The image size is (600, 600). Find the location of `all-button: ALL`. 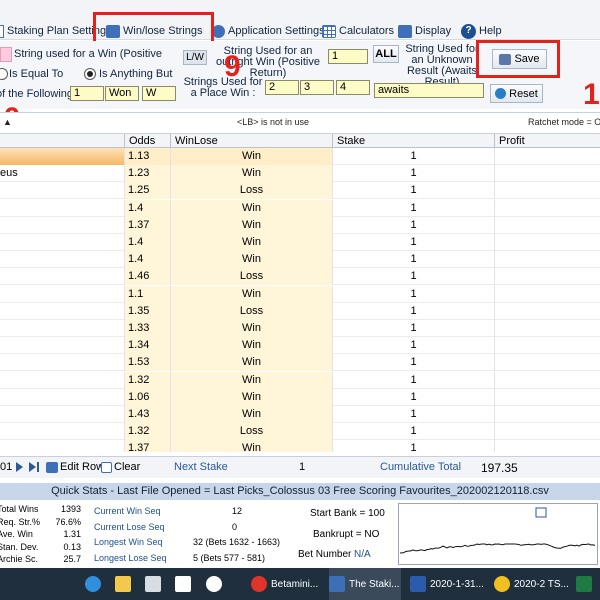

all-button: ALL is located at coordinates (386, 54).